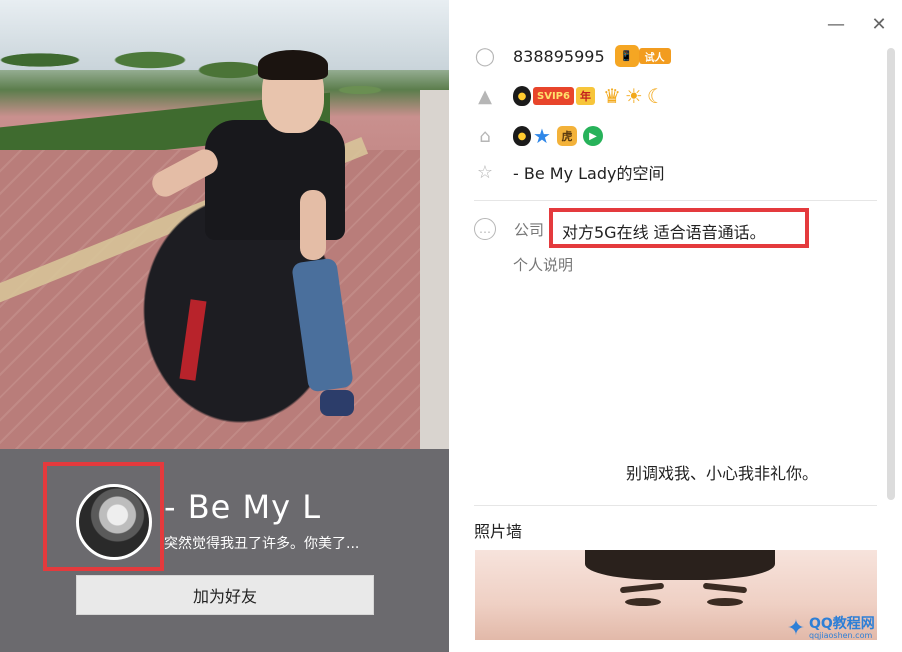 This screenshot has height=652, width=902. Describe the element at coordinates (588, 172) in the screenshot. I see `space-link: - Be My Lady的空间` at that location.